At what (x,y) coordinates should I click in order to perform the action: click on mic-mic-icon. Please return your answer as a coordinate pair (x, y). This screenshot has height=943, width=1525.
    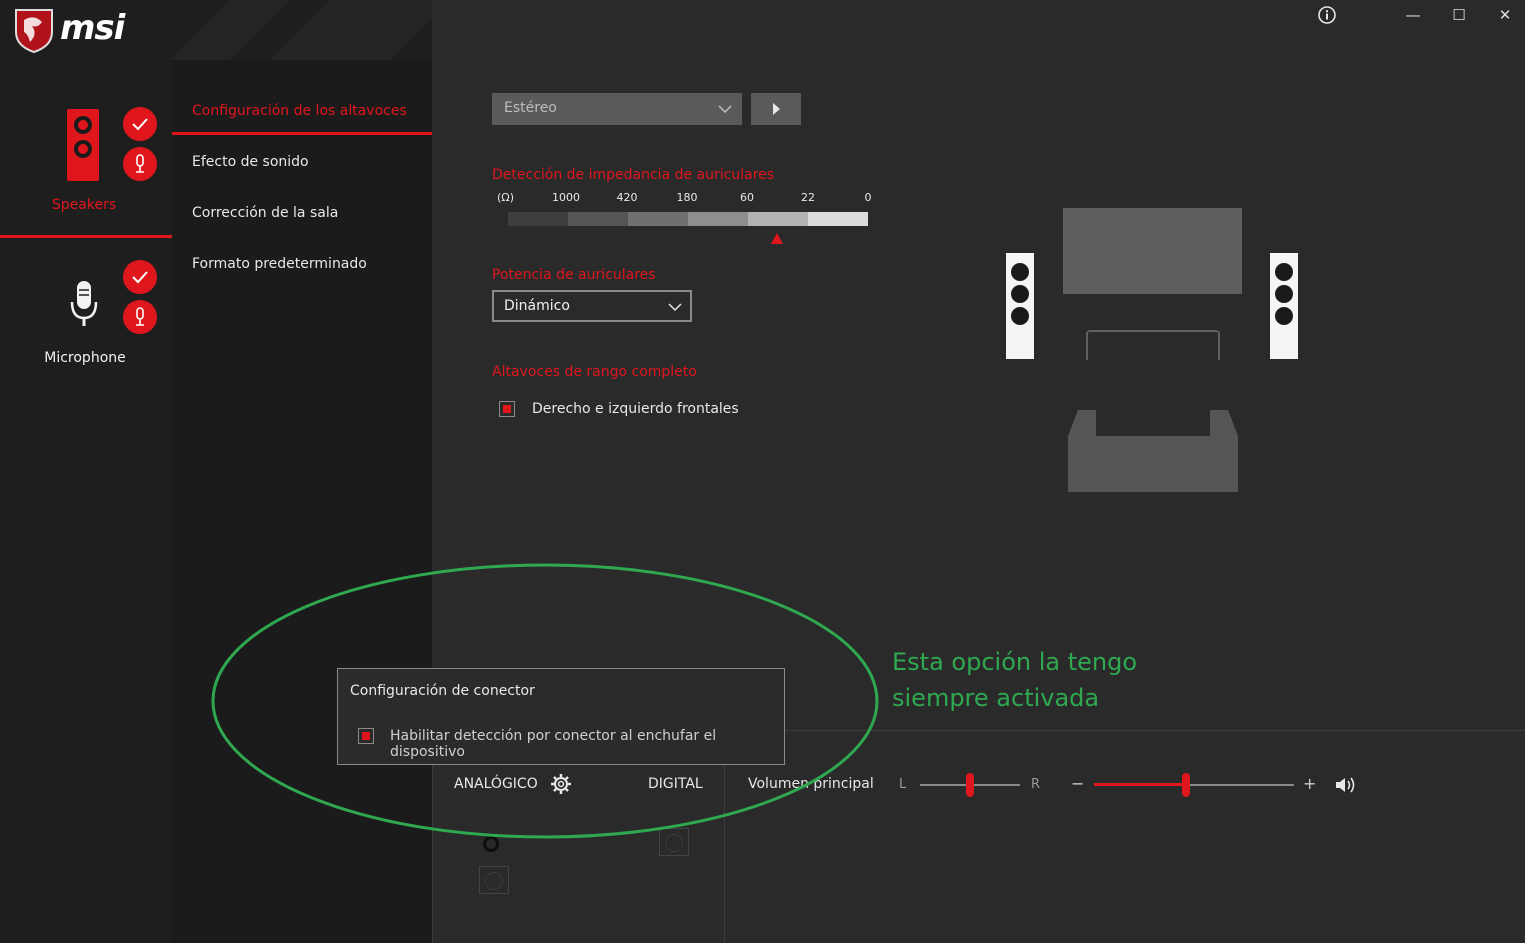
    Looking at the image, I should click on (140, 317).